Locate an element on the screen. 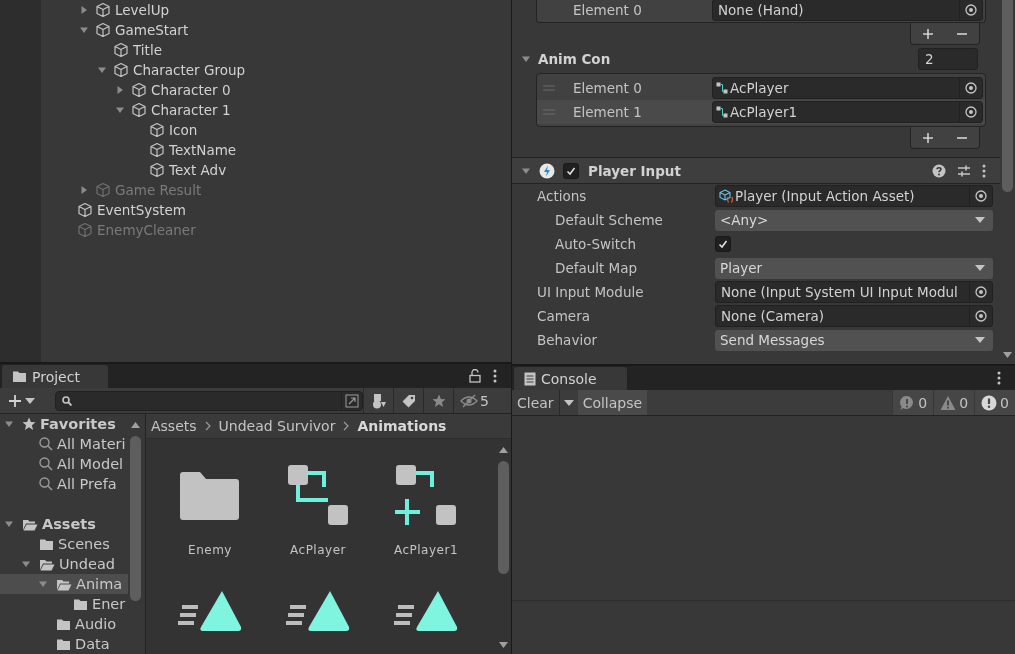 This screenshot has width=1015, height=654. breadcrumb-link: Assets is located at coordinates (174, 426).